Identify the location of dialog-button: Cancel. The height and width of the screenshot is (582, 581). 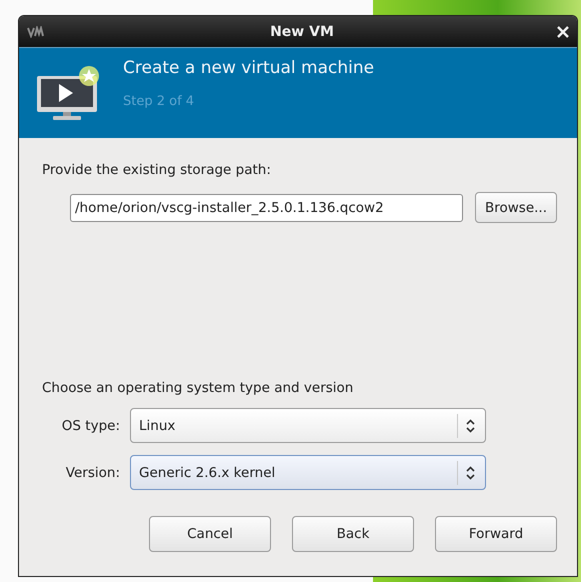
(210, 534).